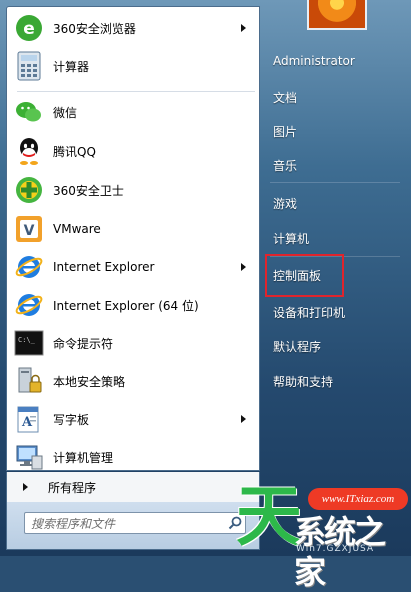  I want to click on user-name-link: Administrator, so click(333, 61).